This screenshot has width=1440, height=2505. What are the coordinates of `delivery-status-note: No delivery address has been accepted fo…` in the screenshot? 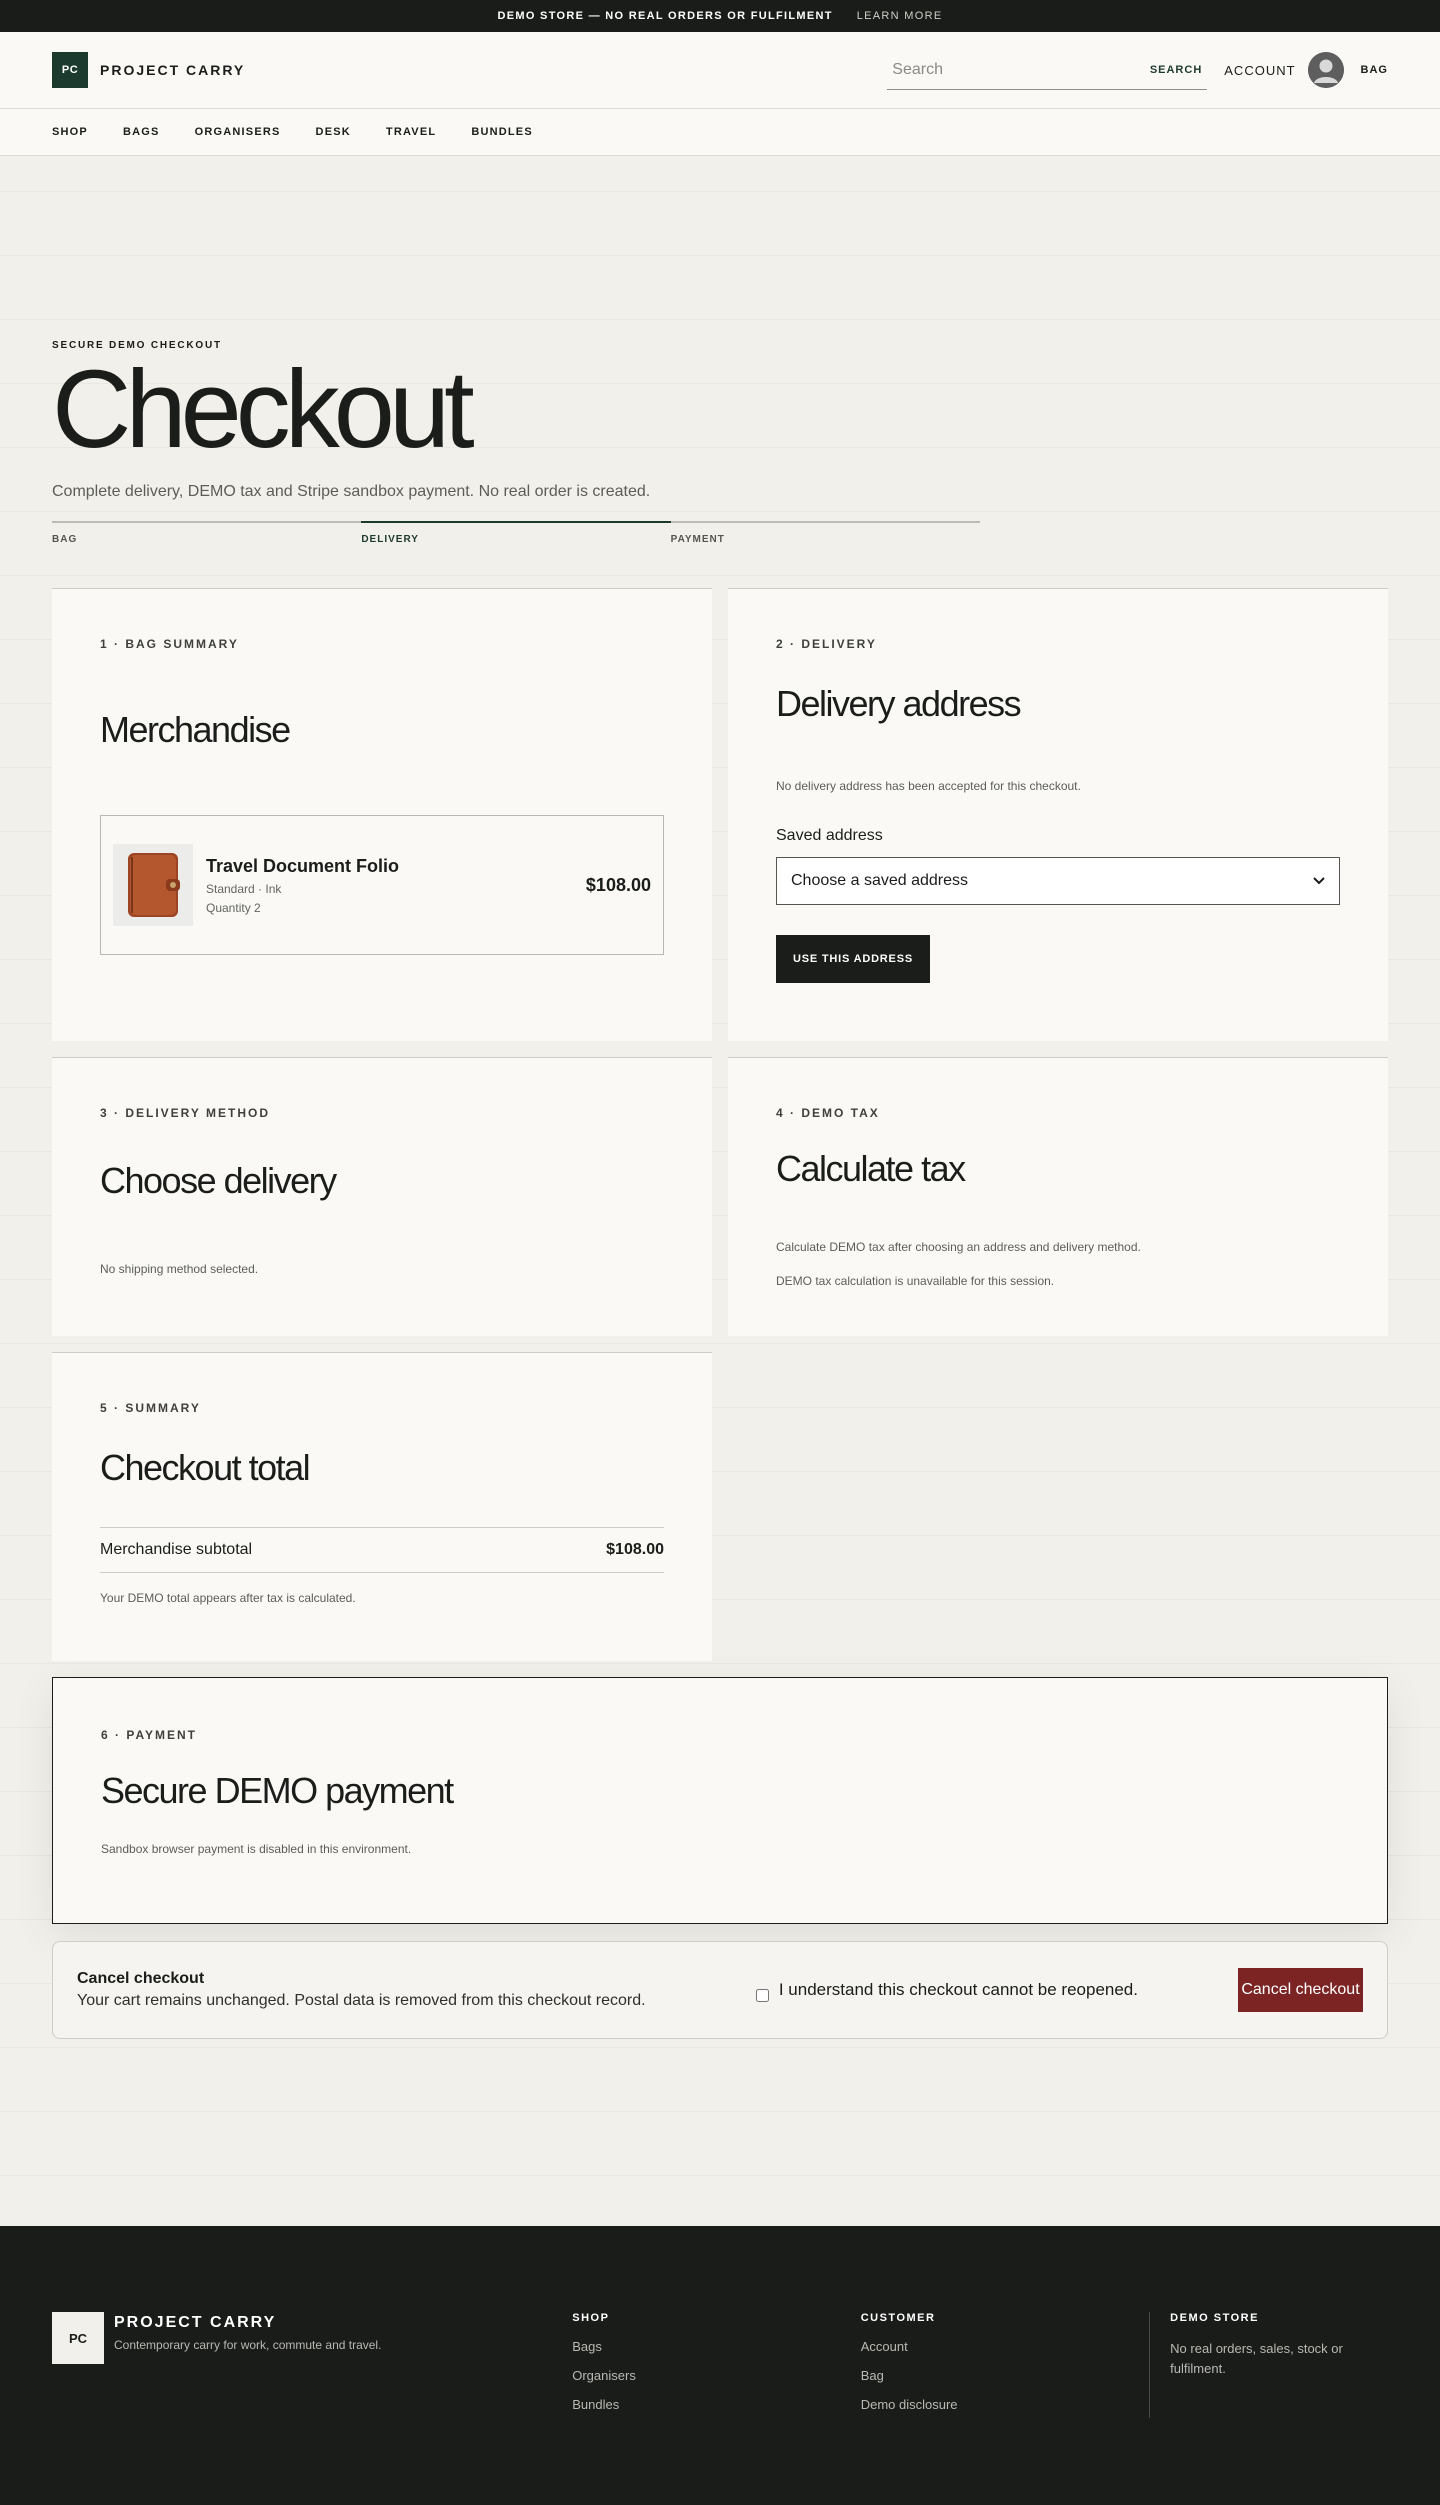 It's located at (928, 786).